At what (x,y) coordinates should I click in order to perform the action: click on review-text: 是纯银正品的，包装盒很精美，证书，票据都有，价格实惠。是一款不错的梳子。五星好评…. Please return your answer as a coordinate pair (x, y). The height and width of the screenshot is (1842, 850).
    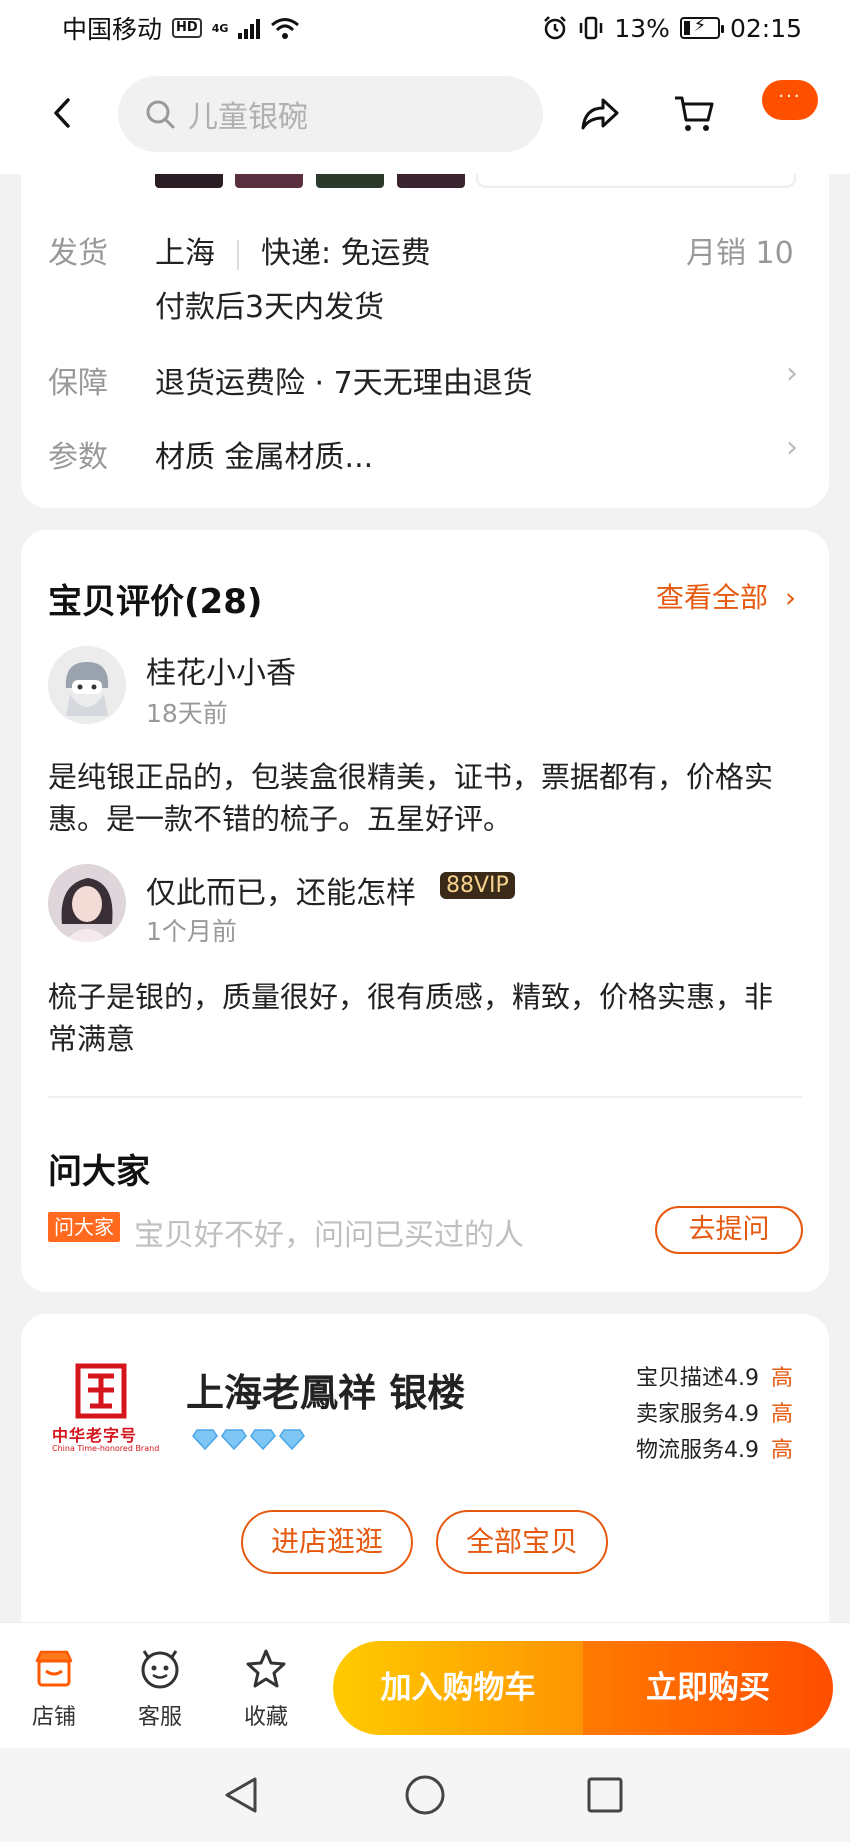
    Looking at the image, I should click on (411, 798).